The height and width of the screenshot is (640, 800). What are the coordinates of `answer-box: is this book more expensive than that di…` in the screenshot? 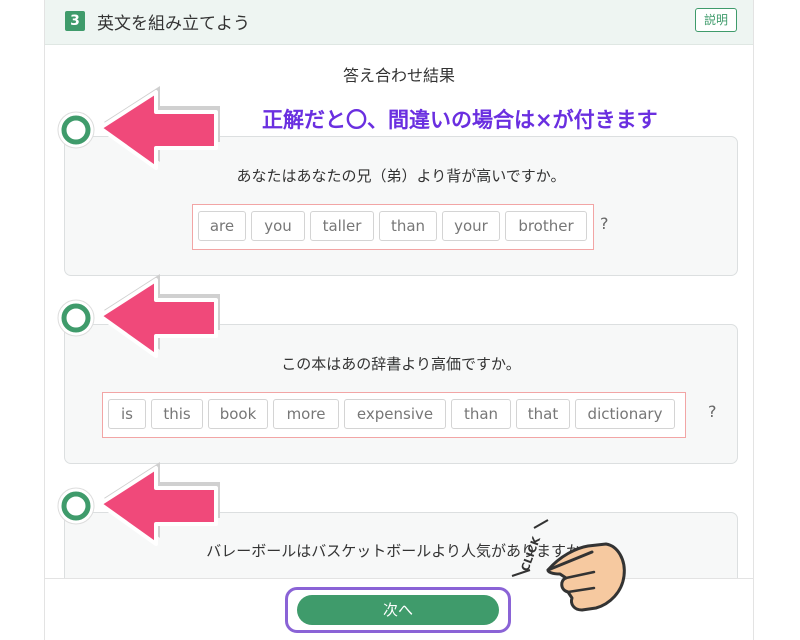 It's located at (394, 415).